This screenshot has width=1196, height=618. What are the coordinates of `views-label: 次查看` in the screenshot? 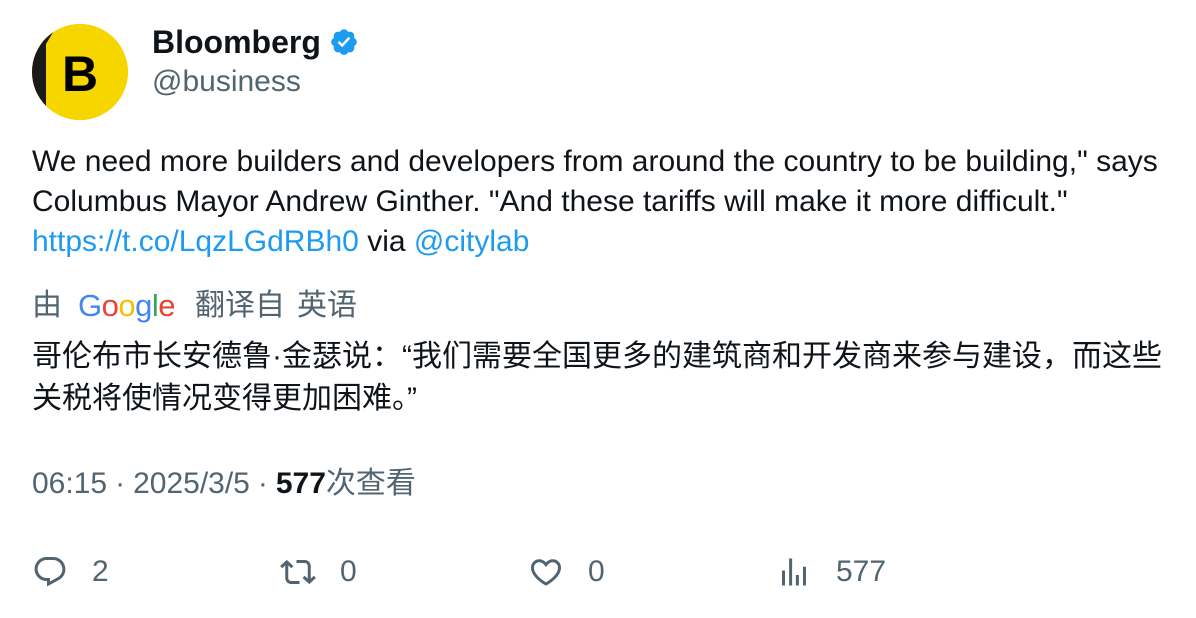 It's located at (370, 483).